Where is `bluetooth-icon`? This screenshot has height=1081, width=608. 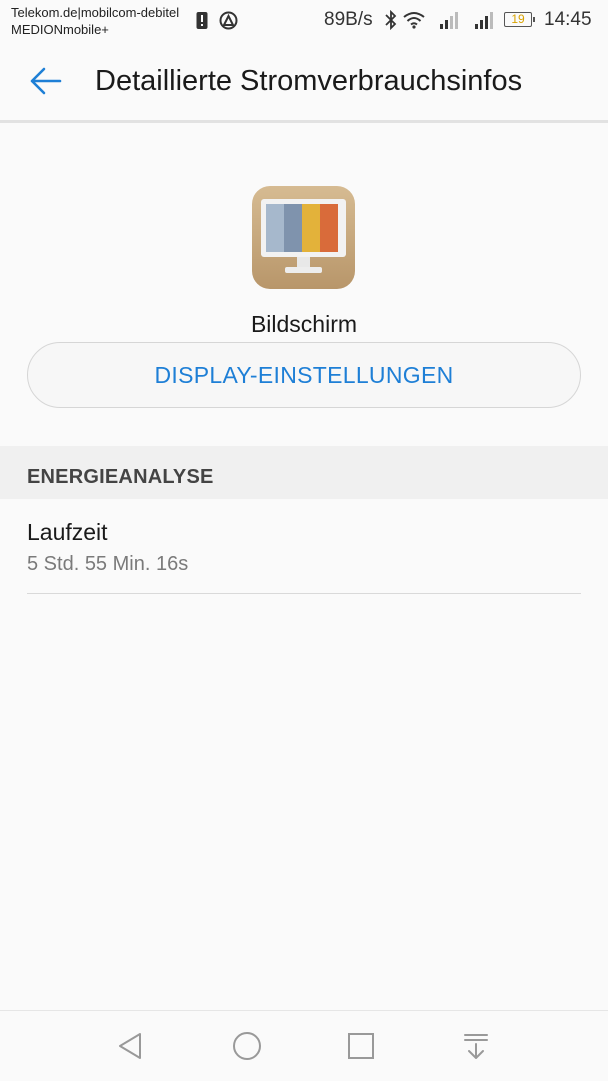 bluetooth-icon is located at coordinates (391, 20).